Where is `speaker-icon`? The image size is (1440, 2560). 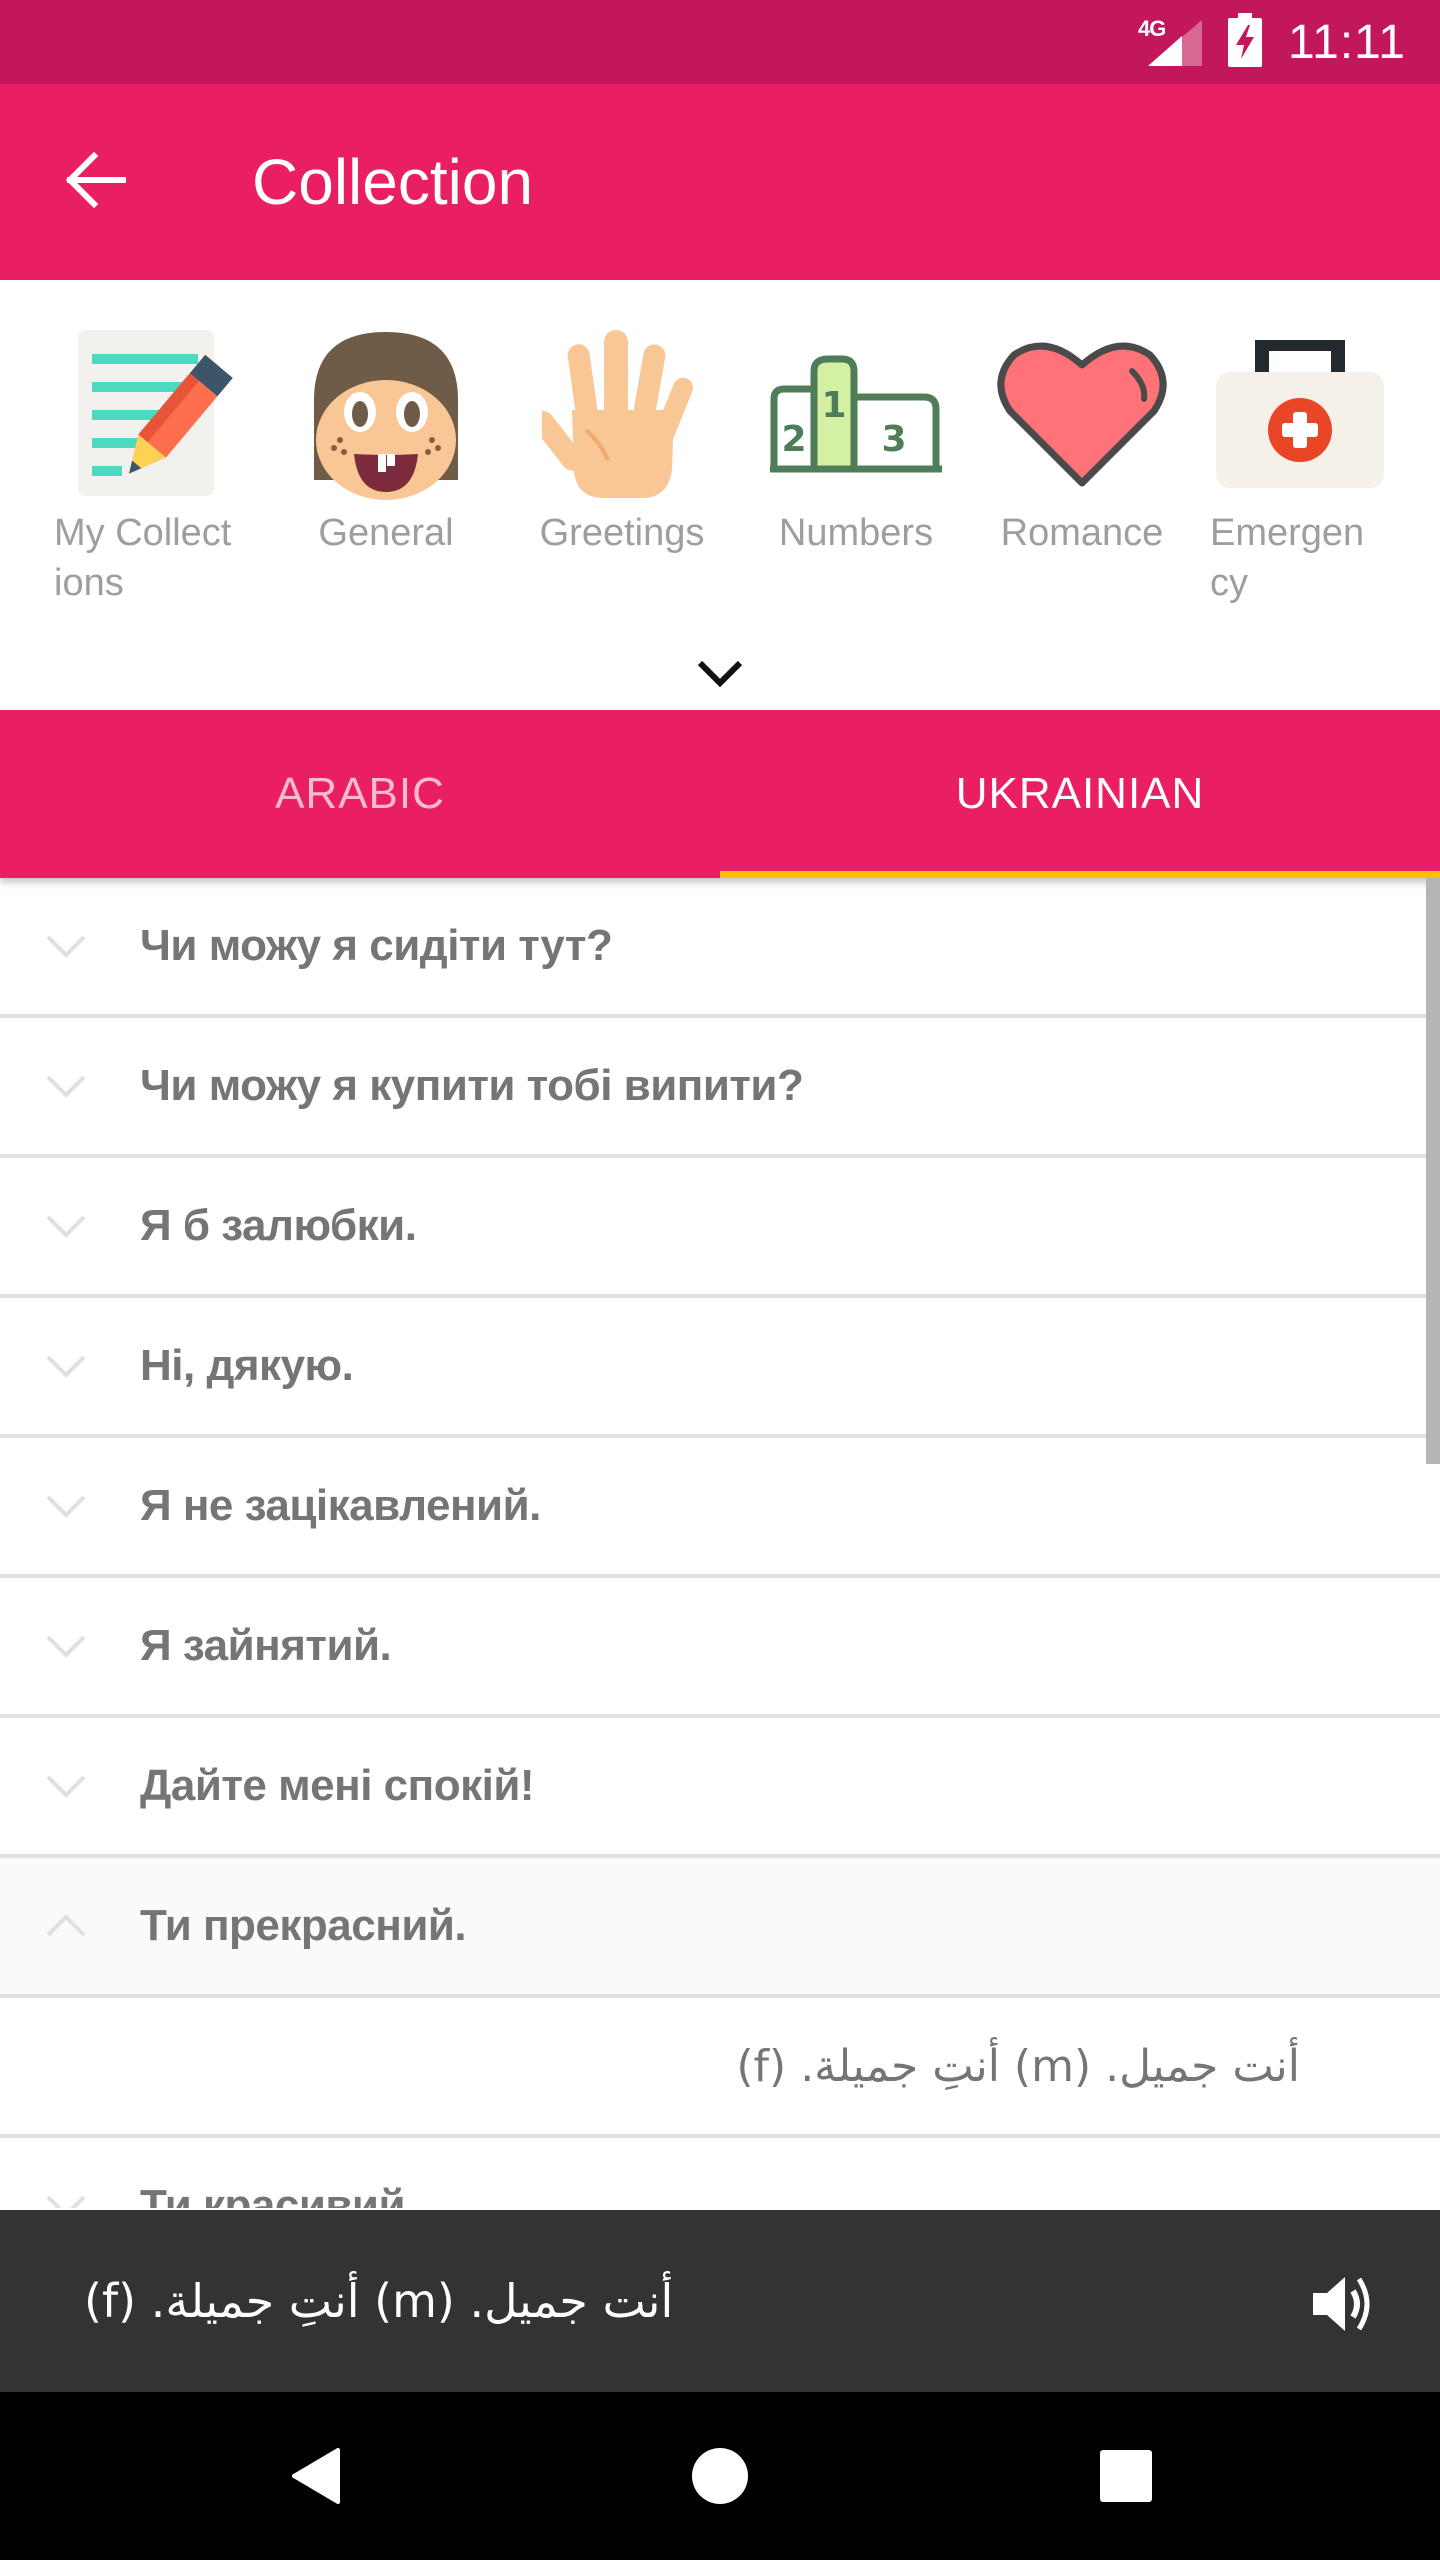
speaker-icon is located at coordinates (1342, 2306).